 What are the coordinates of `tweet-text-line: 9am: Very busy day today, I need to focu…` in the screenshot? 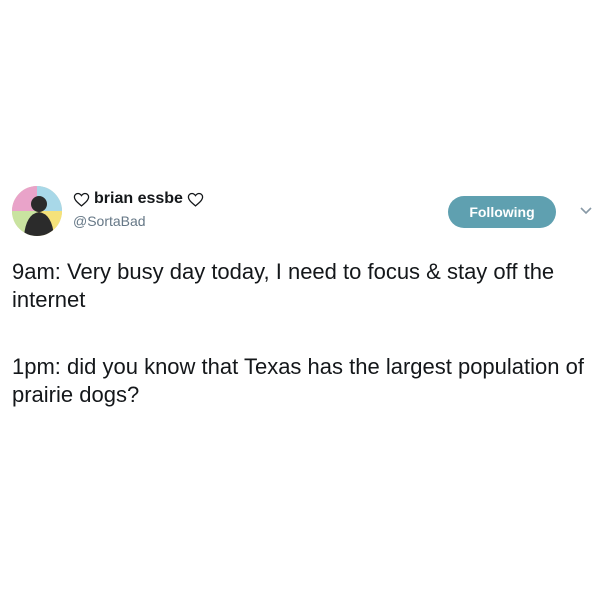 It's located at (283, 285).